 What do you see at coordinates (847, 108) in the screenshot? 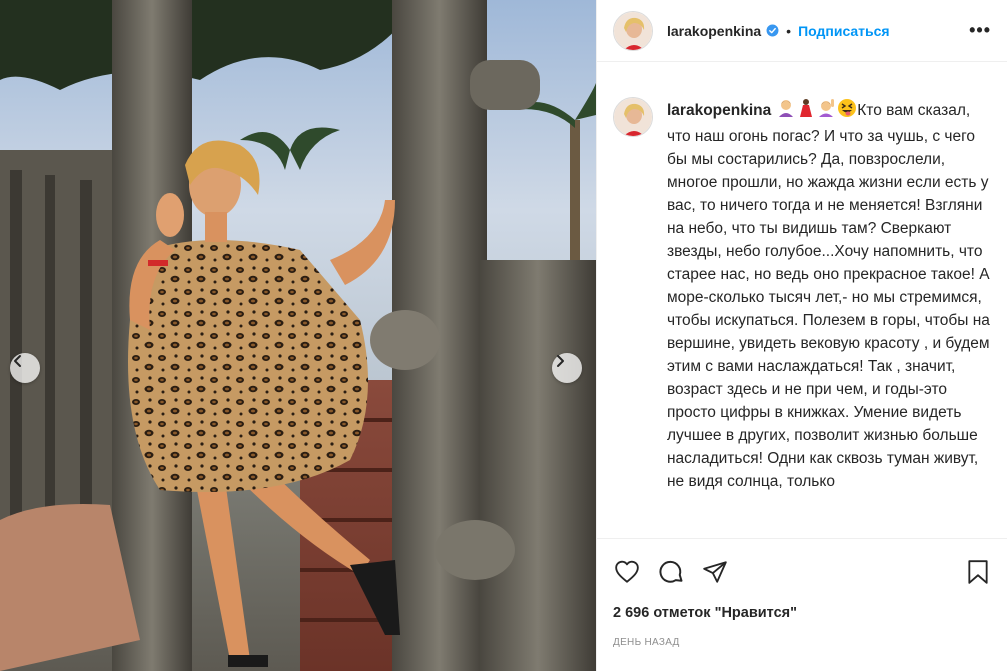
I see `squinting-face-with-tongue-icon` at bounding box center [847, 108].